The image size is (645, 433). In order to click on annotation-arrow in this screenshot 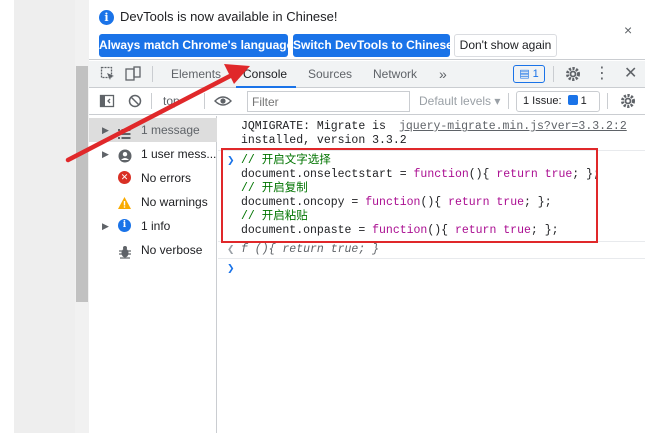, I will do `click(157, 113)`.